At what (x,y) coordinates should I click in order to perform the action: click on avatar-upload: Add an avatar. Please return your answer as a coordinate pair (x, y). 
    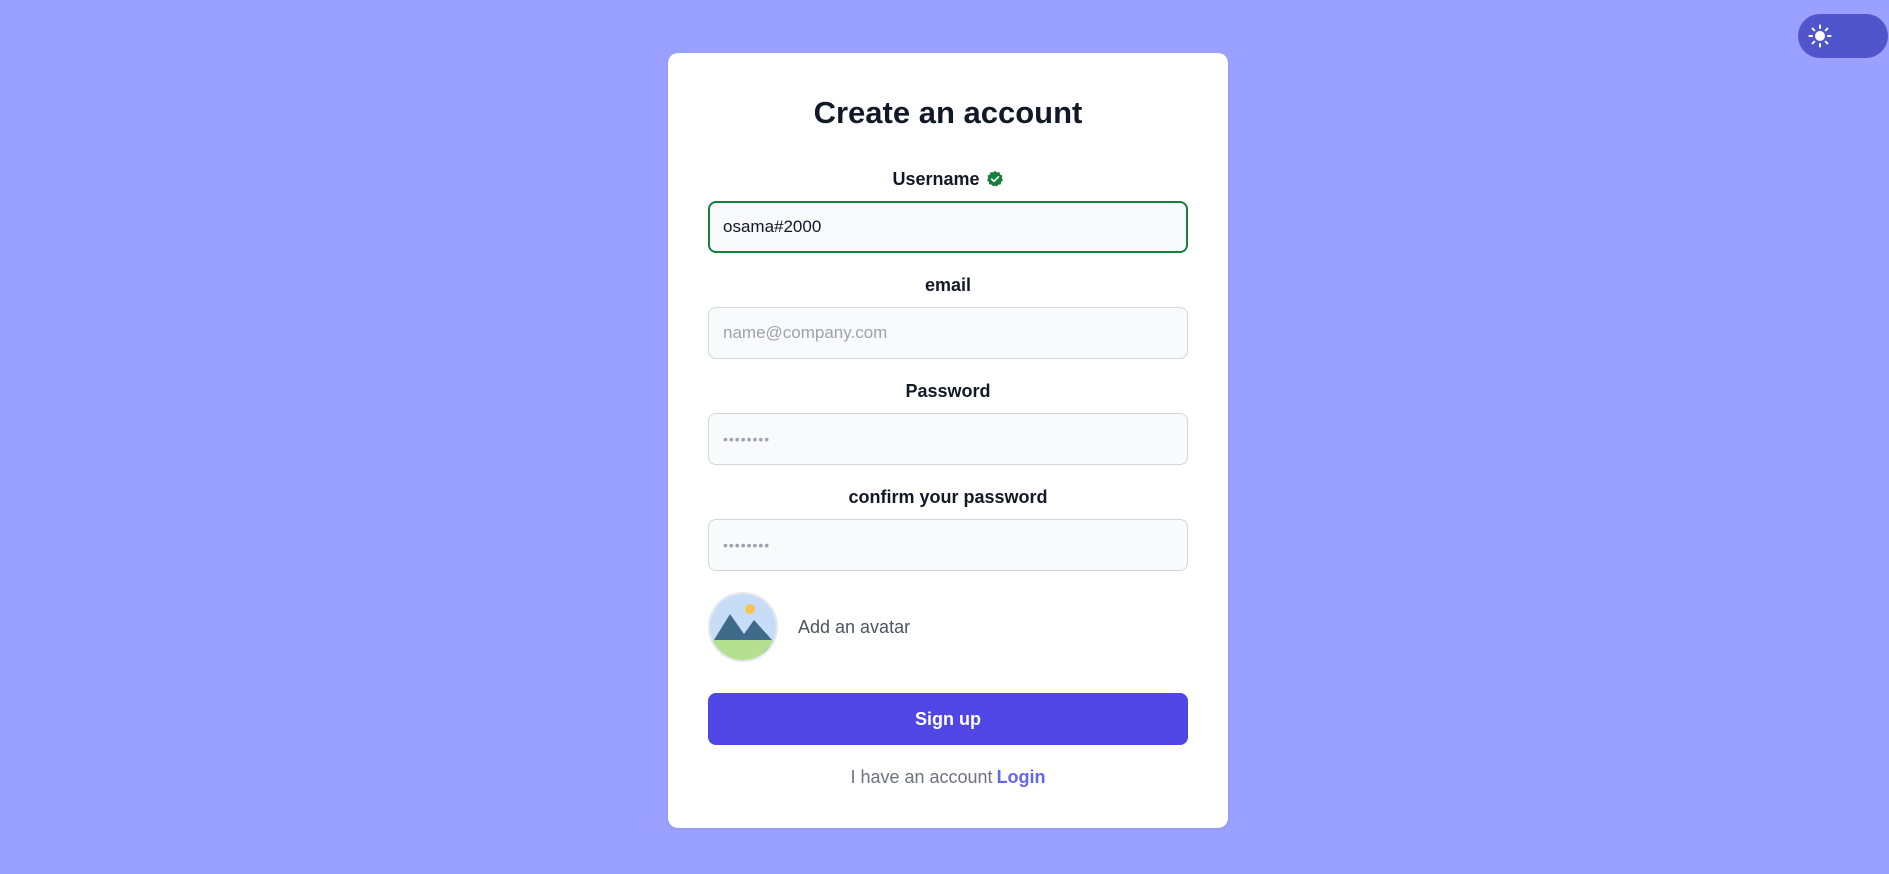
    Looking at the image, I should click on (948, 627).